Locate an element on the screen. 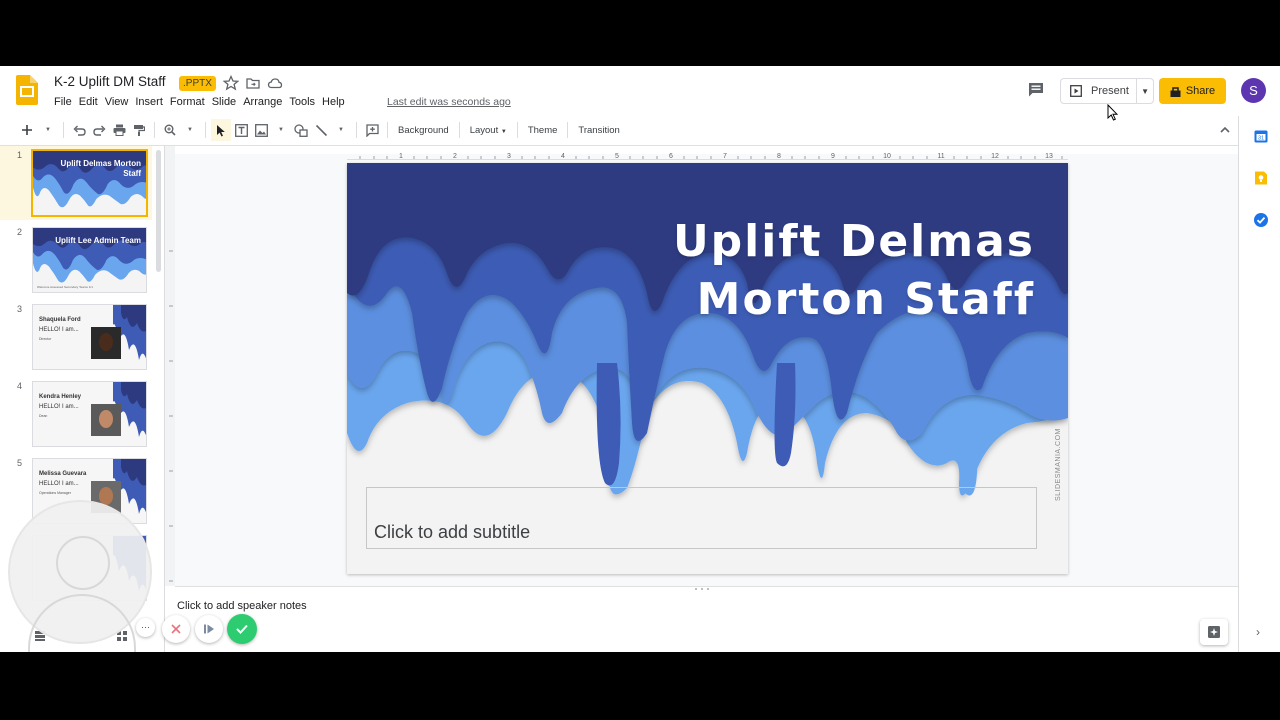 This screenshot has width=1280, height=720. undo-icon is located at coordinates (79, 130).